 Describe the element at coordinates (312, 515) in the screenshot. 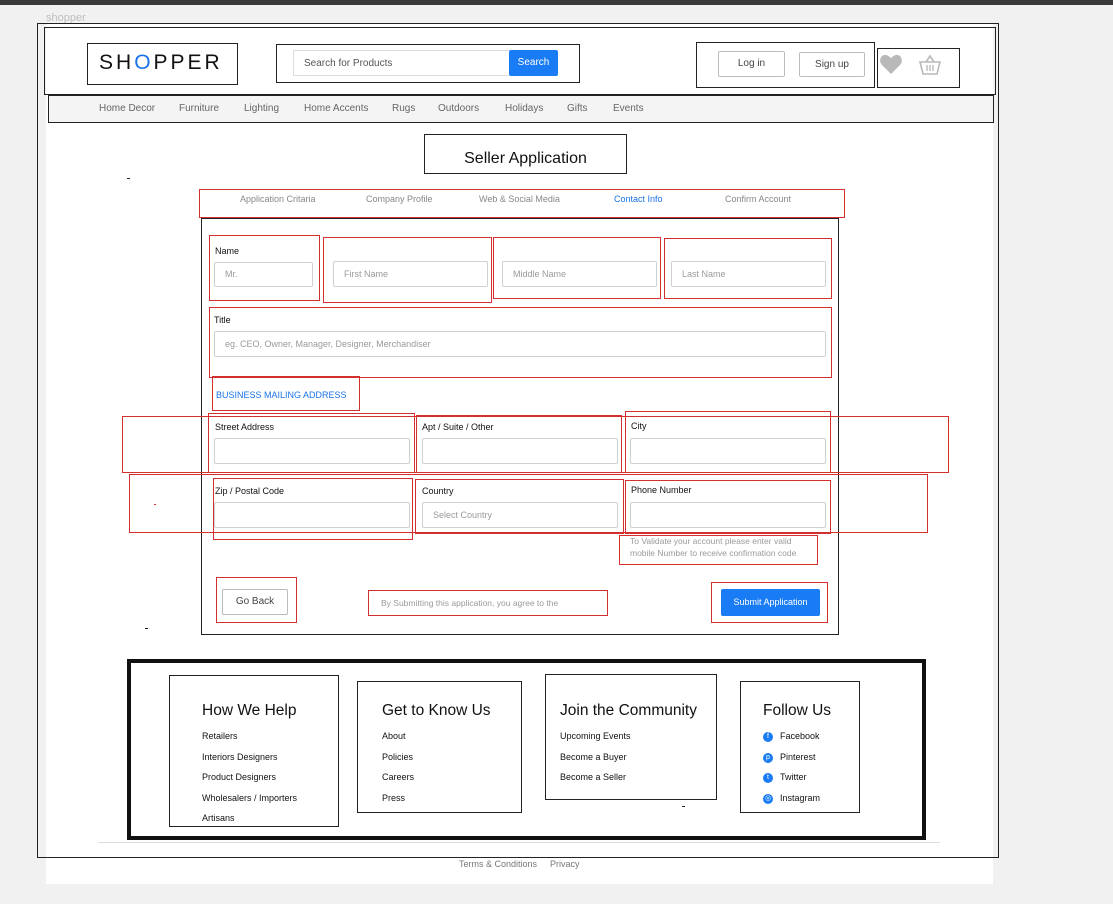

I see `zip-code-input` at that location.